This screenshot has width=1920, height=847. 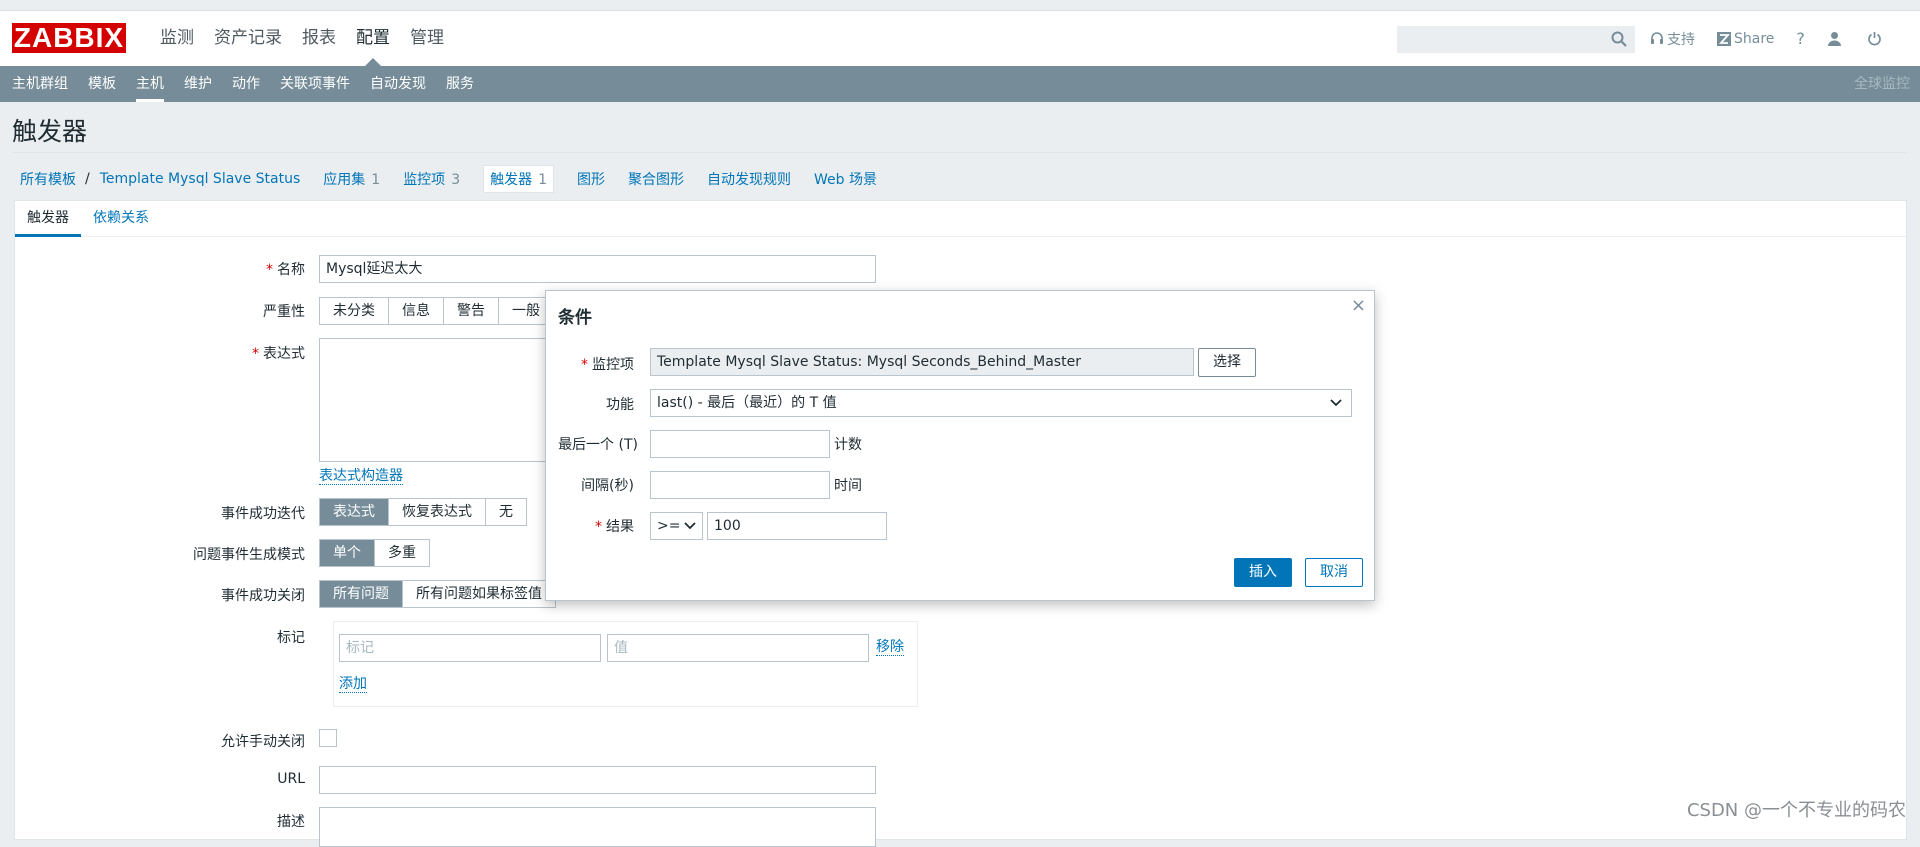 I want to click on description-textarea, so click(x=597, y=827).